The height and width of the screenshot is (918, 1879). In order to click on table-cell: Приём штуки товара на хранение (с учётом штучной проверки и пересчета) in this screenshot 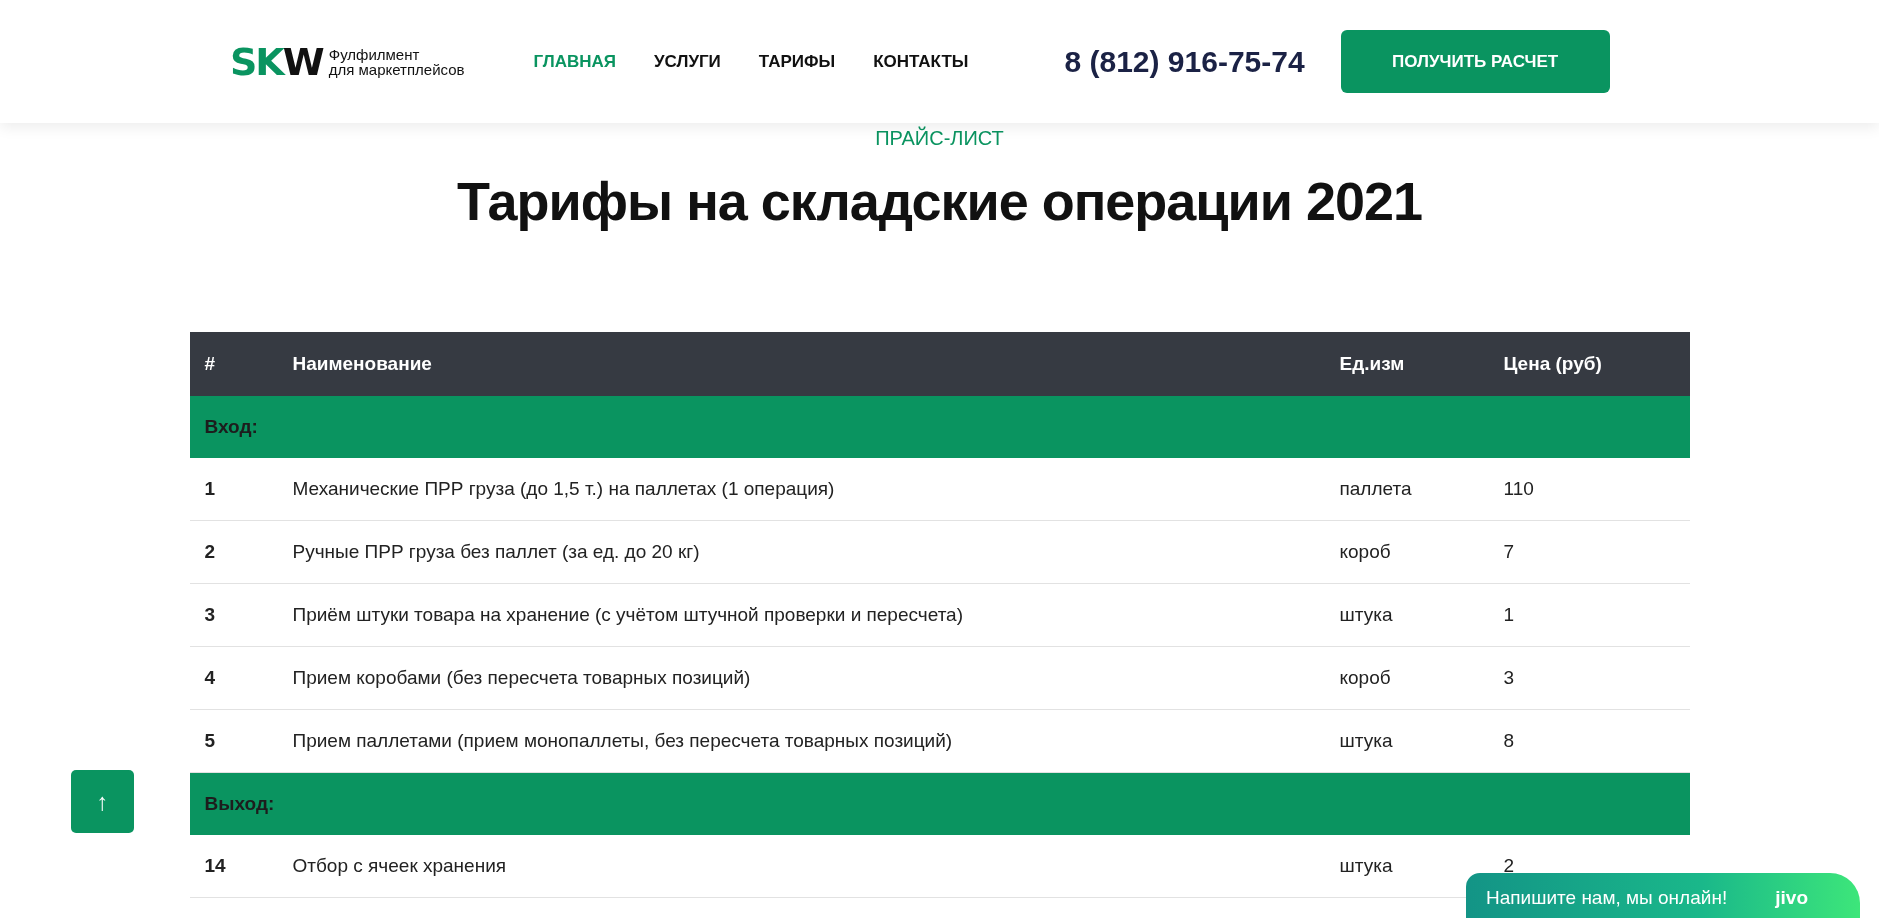, I will do `click(801, 615)`.